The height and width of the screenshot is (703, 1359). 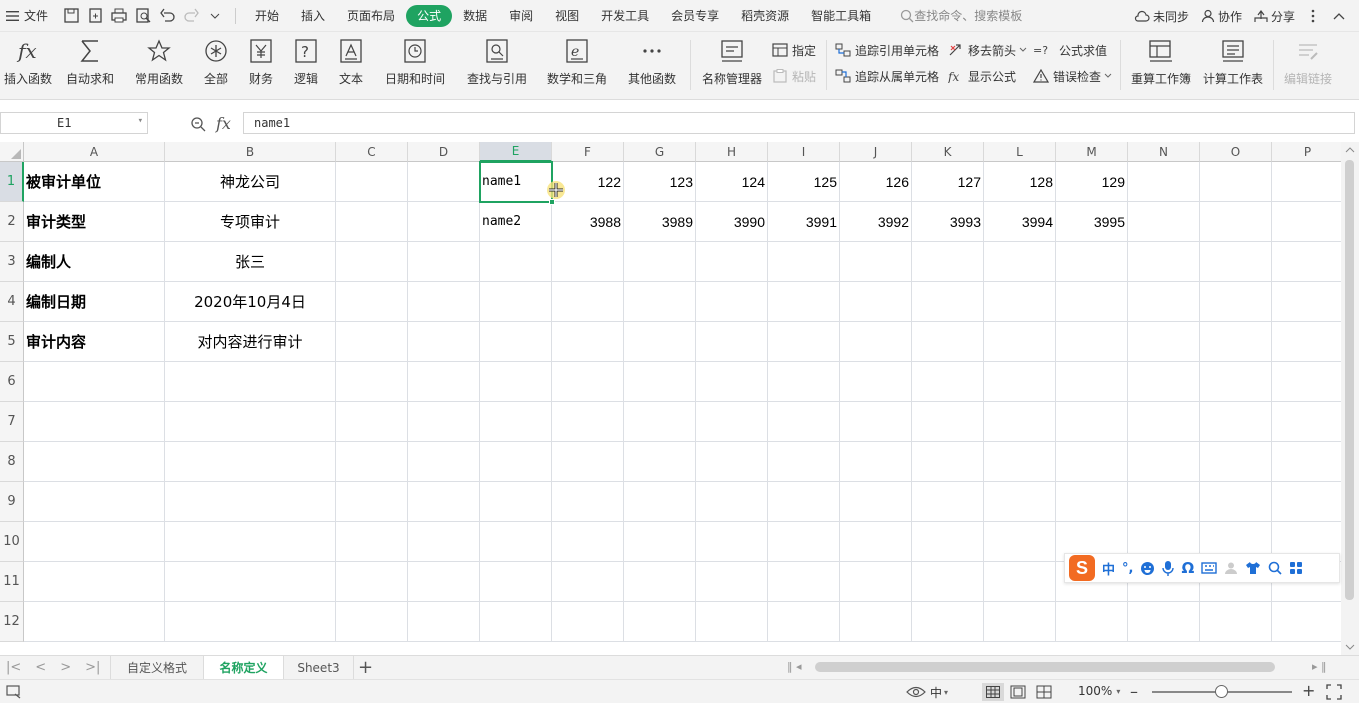 What do you see at coordinates (319, 667) in the screenshot?
I see `sheet-tab-sheet3: Sheet3` at bounding box center [319, 667].